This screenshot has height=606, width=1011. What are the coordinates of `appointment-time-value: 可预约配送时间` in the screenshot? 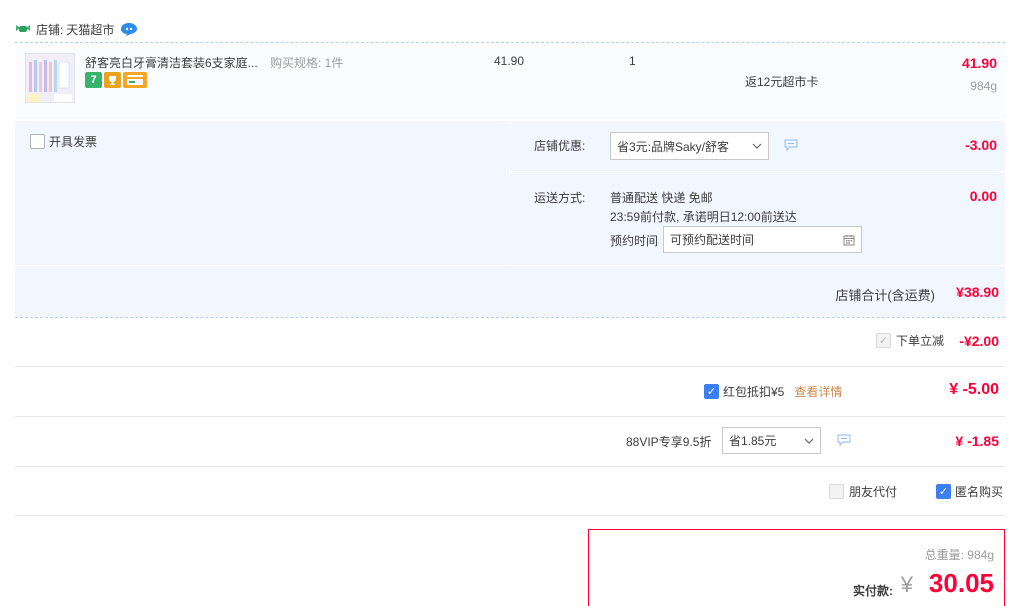 It's located at (712, 240).